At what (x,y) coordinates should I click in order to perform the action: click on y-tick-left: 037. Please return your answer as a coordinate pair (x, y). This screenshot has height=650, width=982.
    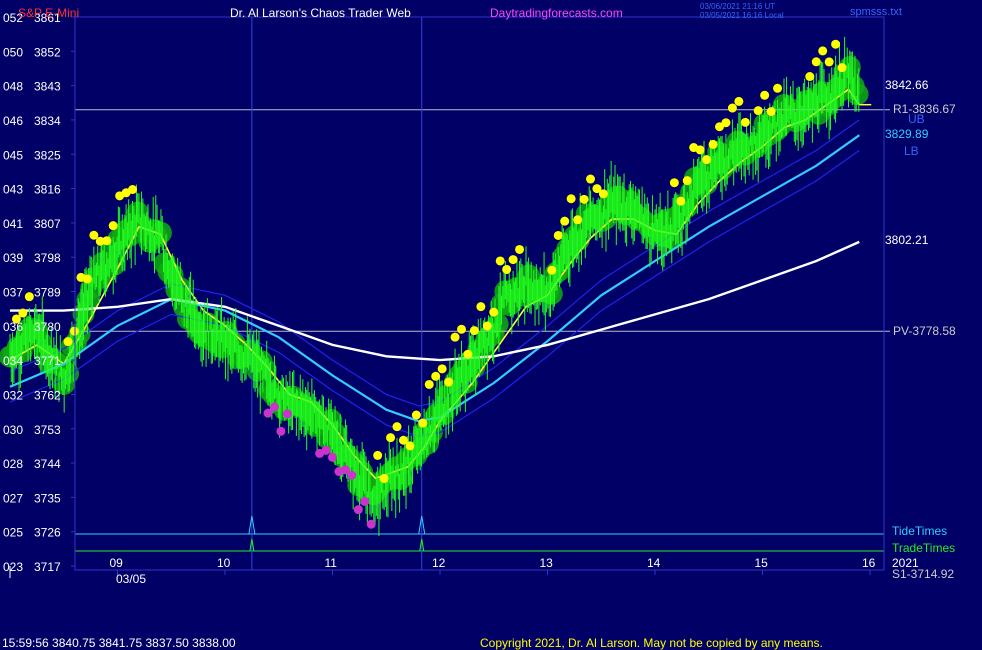
    Looking at the image, I should click on (13, 293).